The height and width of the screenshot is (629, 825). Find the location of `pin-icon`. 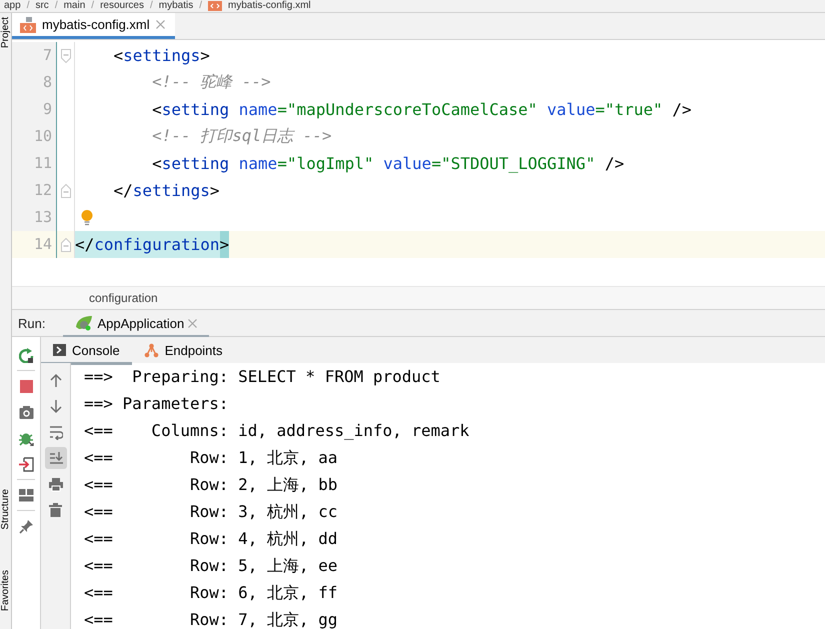

pin-icon is located at coordinates (26, 526).